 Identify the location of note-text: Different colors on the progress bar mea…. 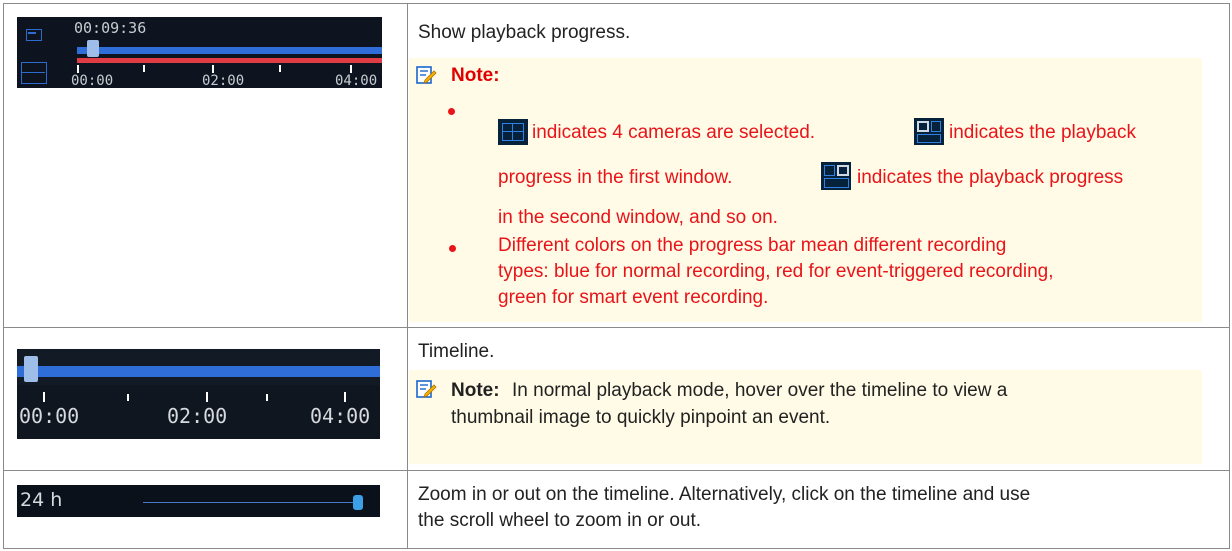
(752, 245).